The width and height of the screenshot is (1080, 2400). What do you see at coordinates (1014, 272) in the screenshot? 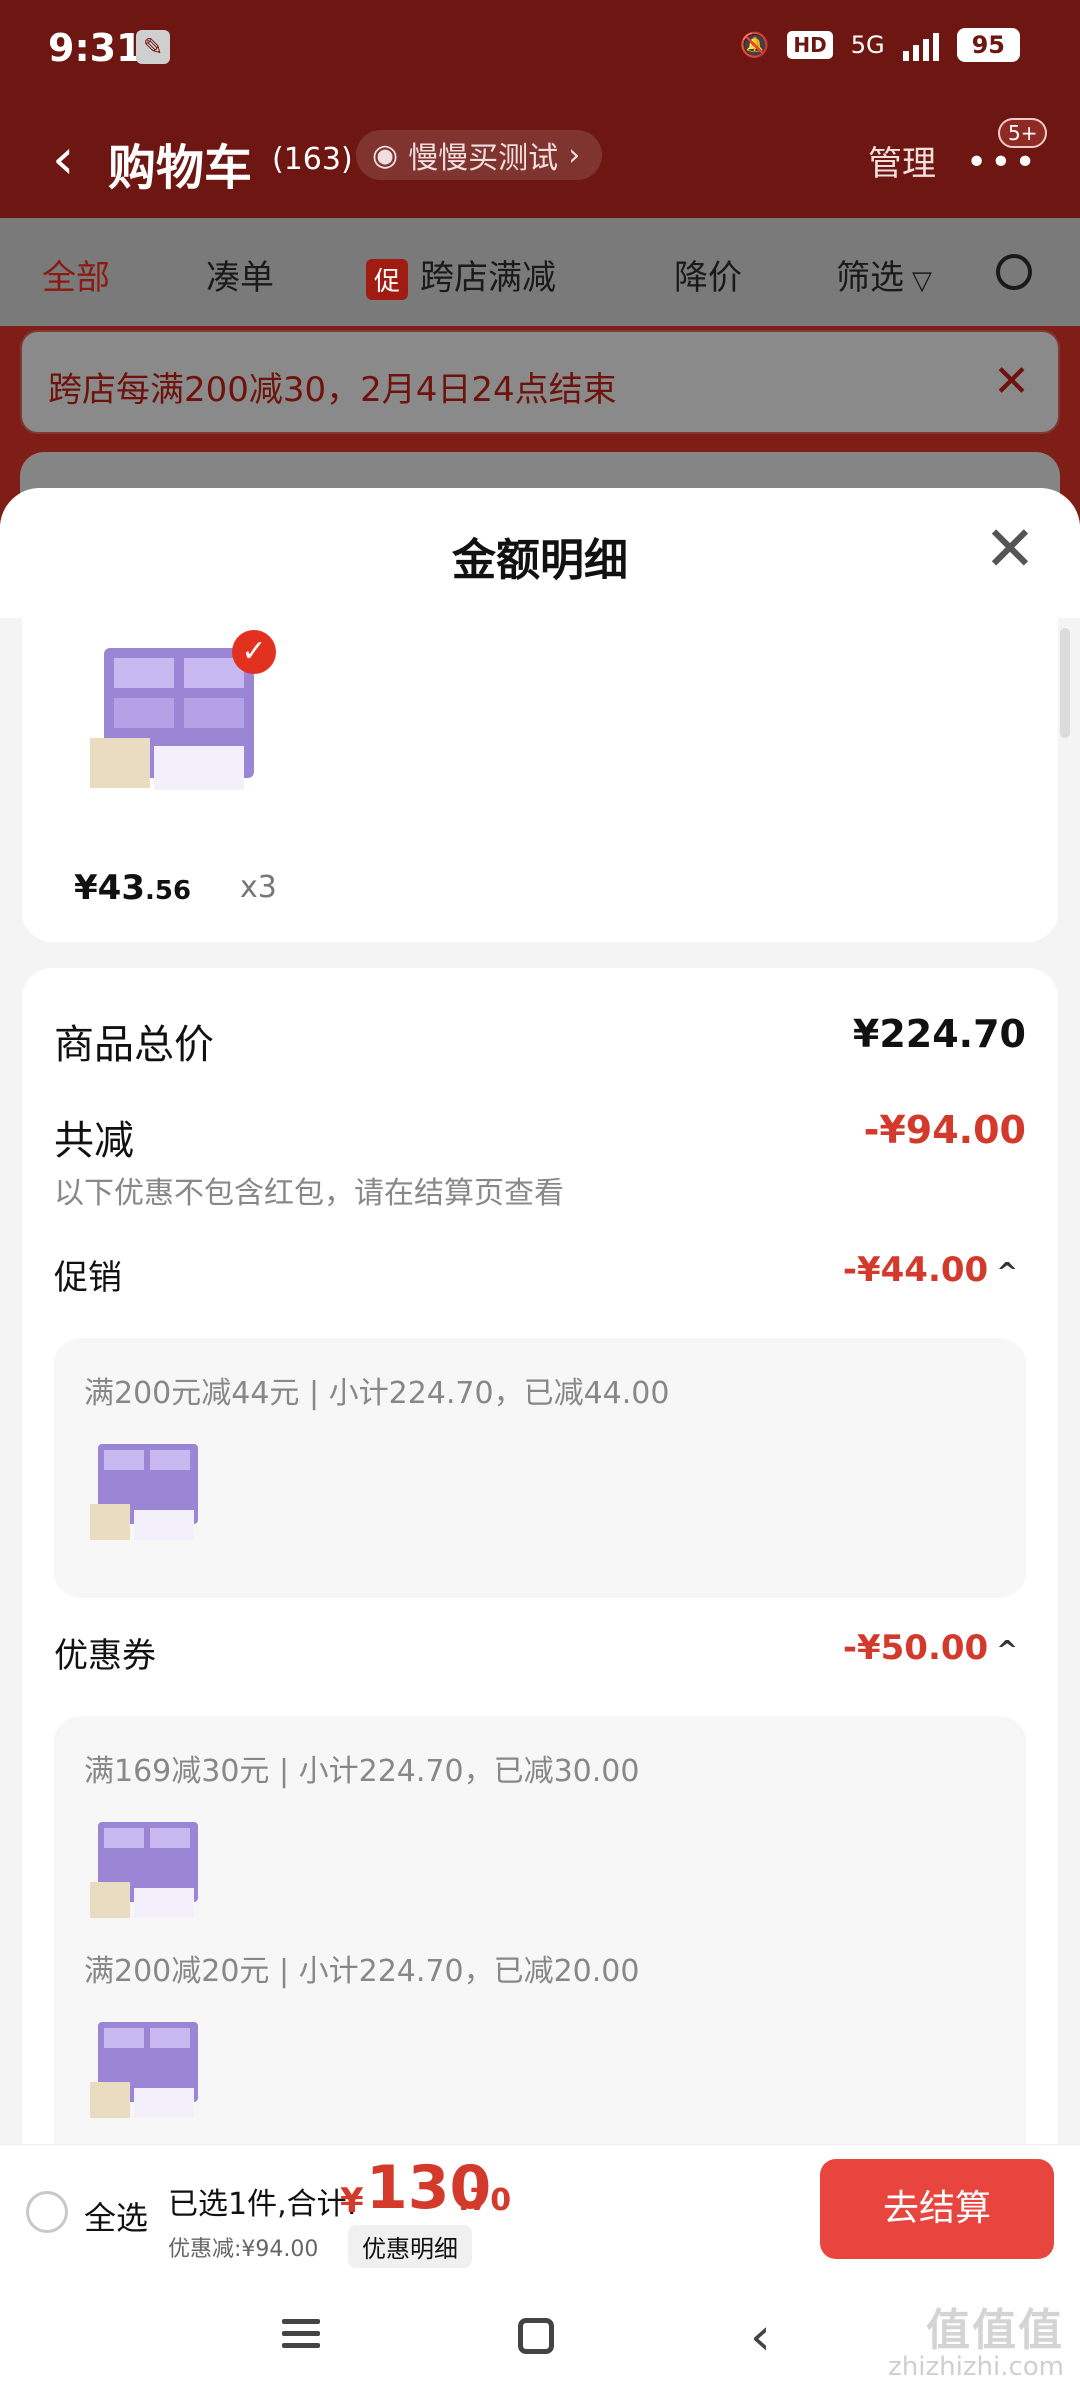
I see `search-icon` at bounding box center [1014, 272].